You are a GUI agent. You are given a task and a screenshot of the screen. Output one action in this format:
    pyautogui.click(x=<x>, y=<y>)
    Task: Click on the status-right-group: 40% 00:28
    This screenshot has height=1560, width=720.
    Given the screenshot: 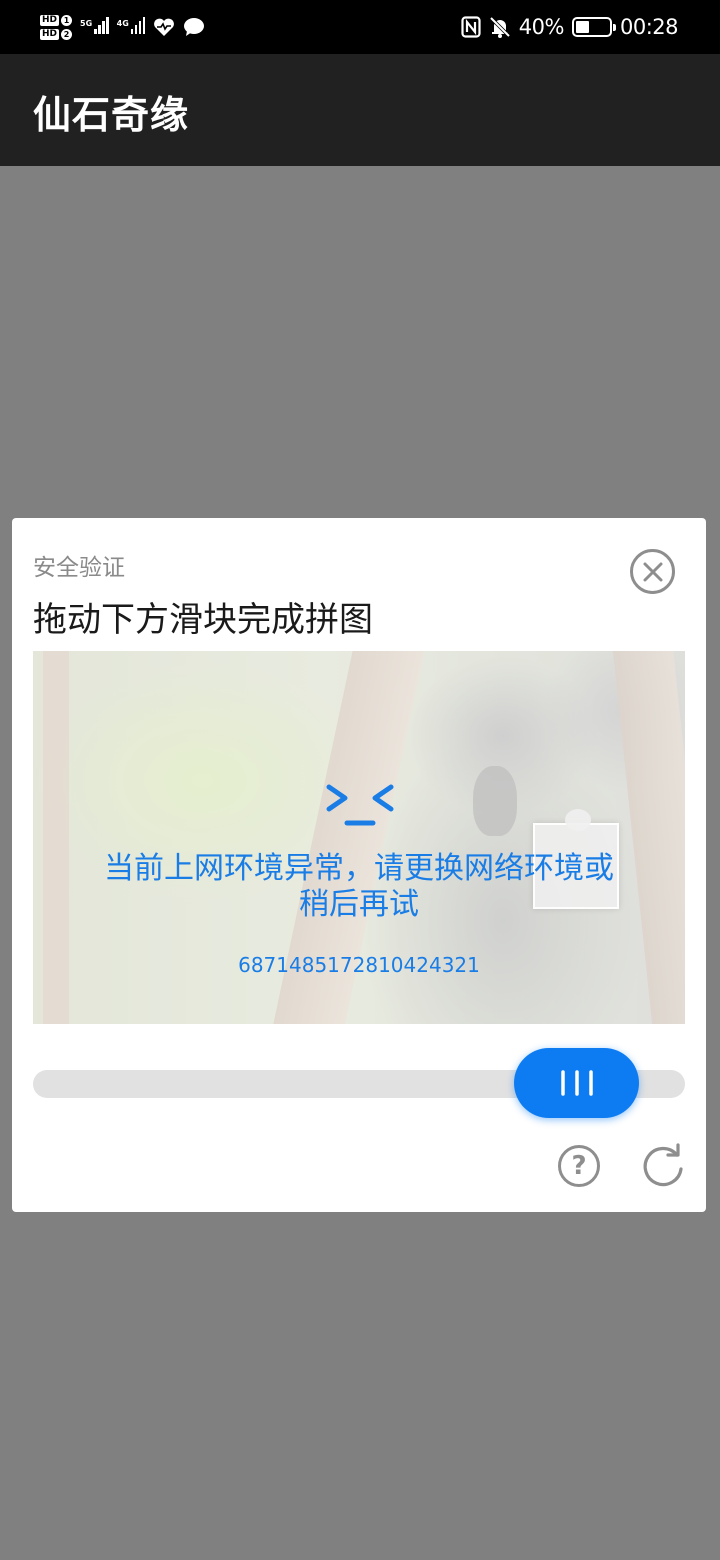 What is the action you would take?
    pyautogui.click(x=570, y=27)
    